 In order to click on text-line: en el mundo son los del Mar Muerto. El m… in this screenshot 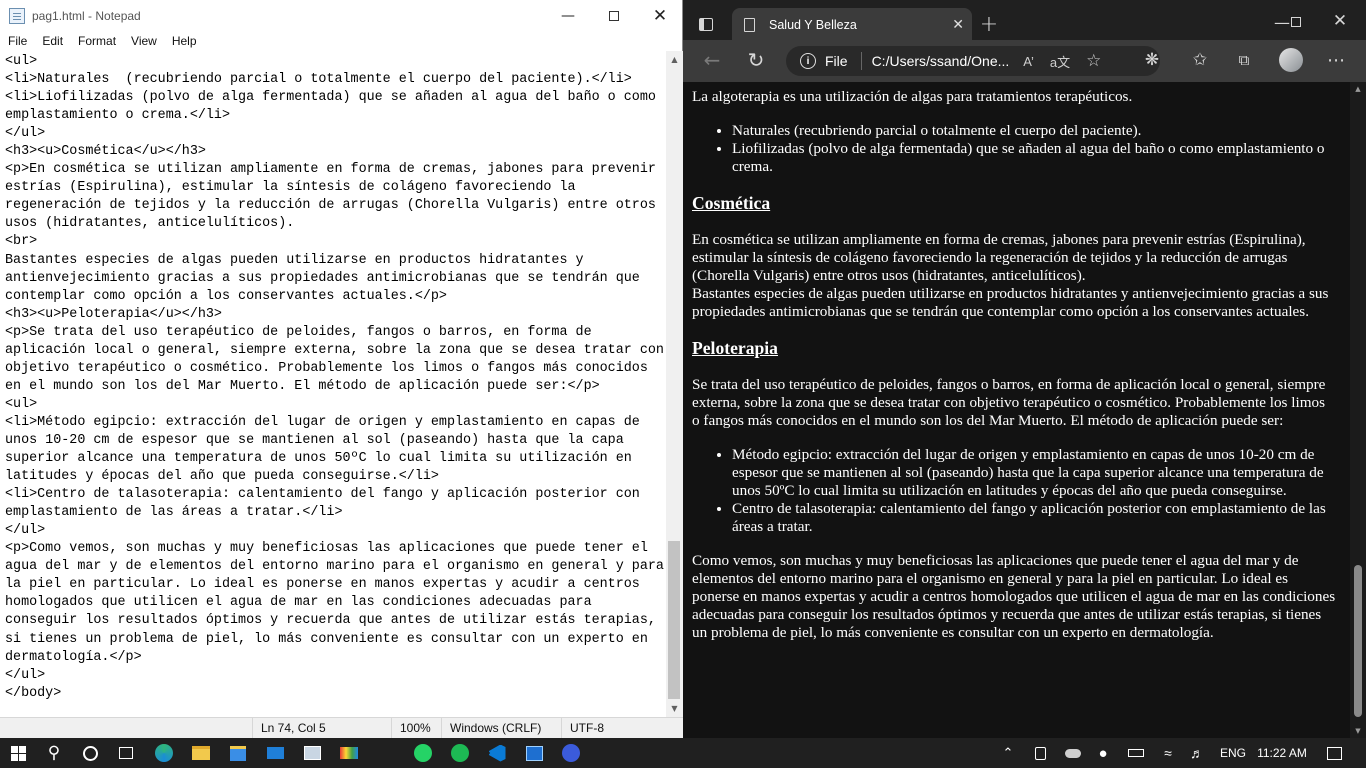, I will do `click(302, 386)`.